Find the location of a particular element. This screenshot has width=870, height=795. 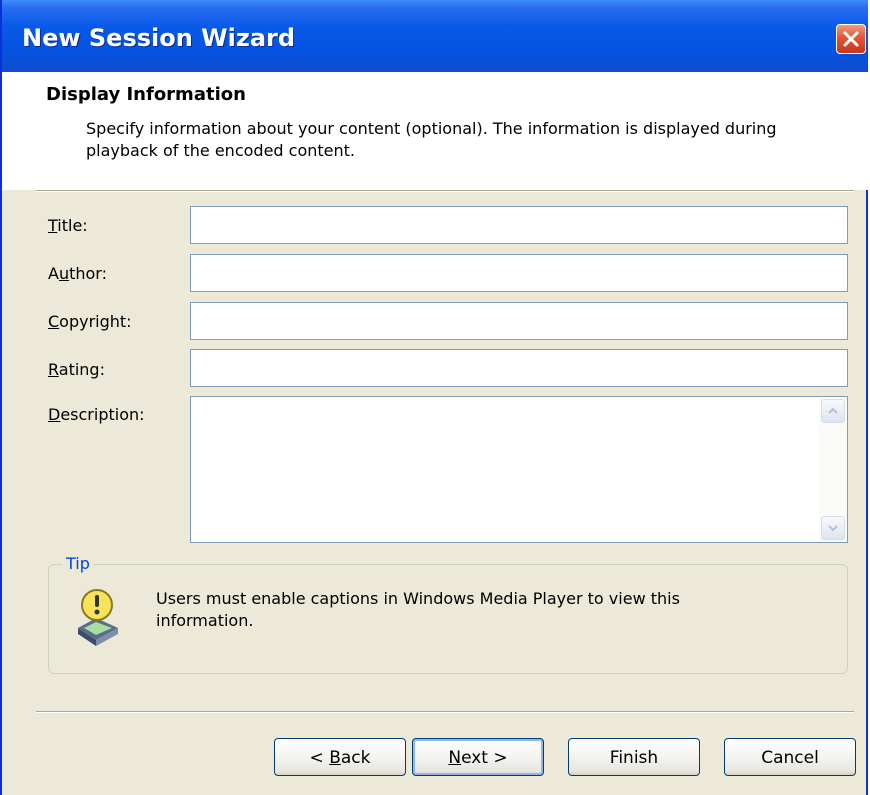

description-label: Description: is located at coordinates (96, 414).